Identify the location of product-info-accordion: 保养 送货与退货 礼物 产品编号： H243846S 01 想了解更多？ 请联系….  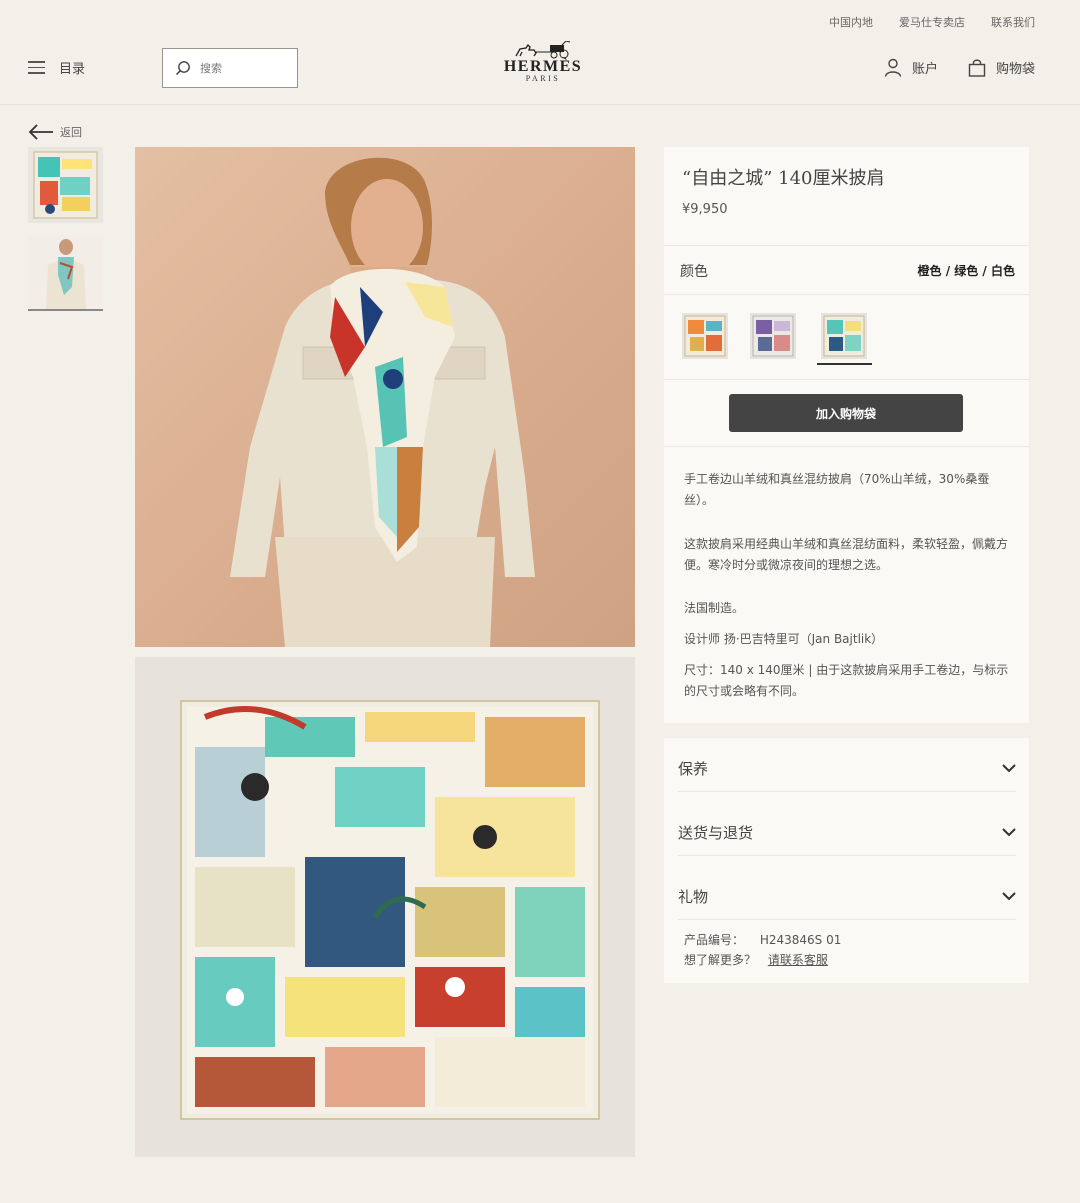
(846, 860).